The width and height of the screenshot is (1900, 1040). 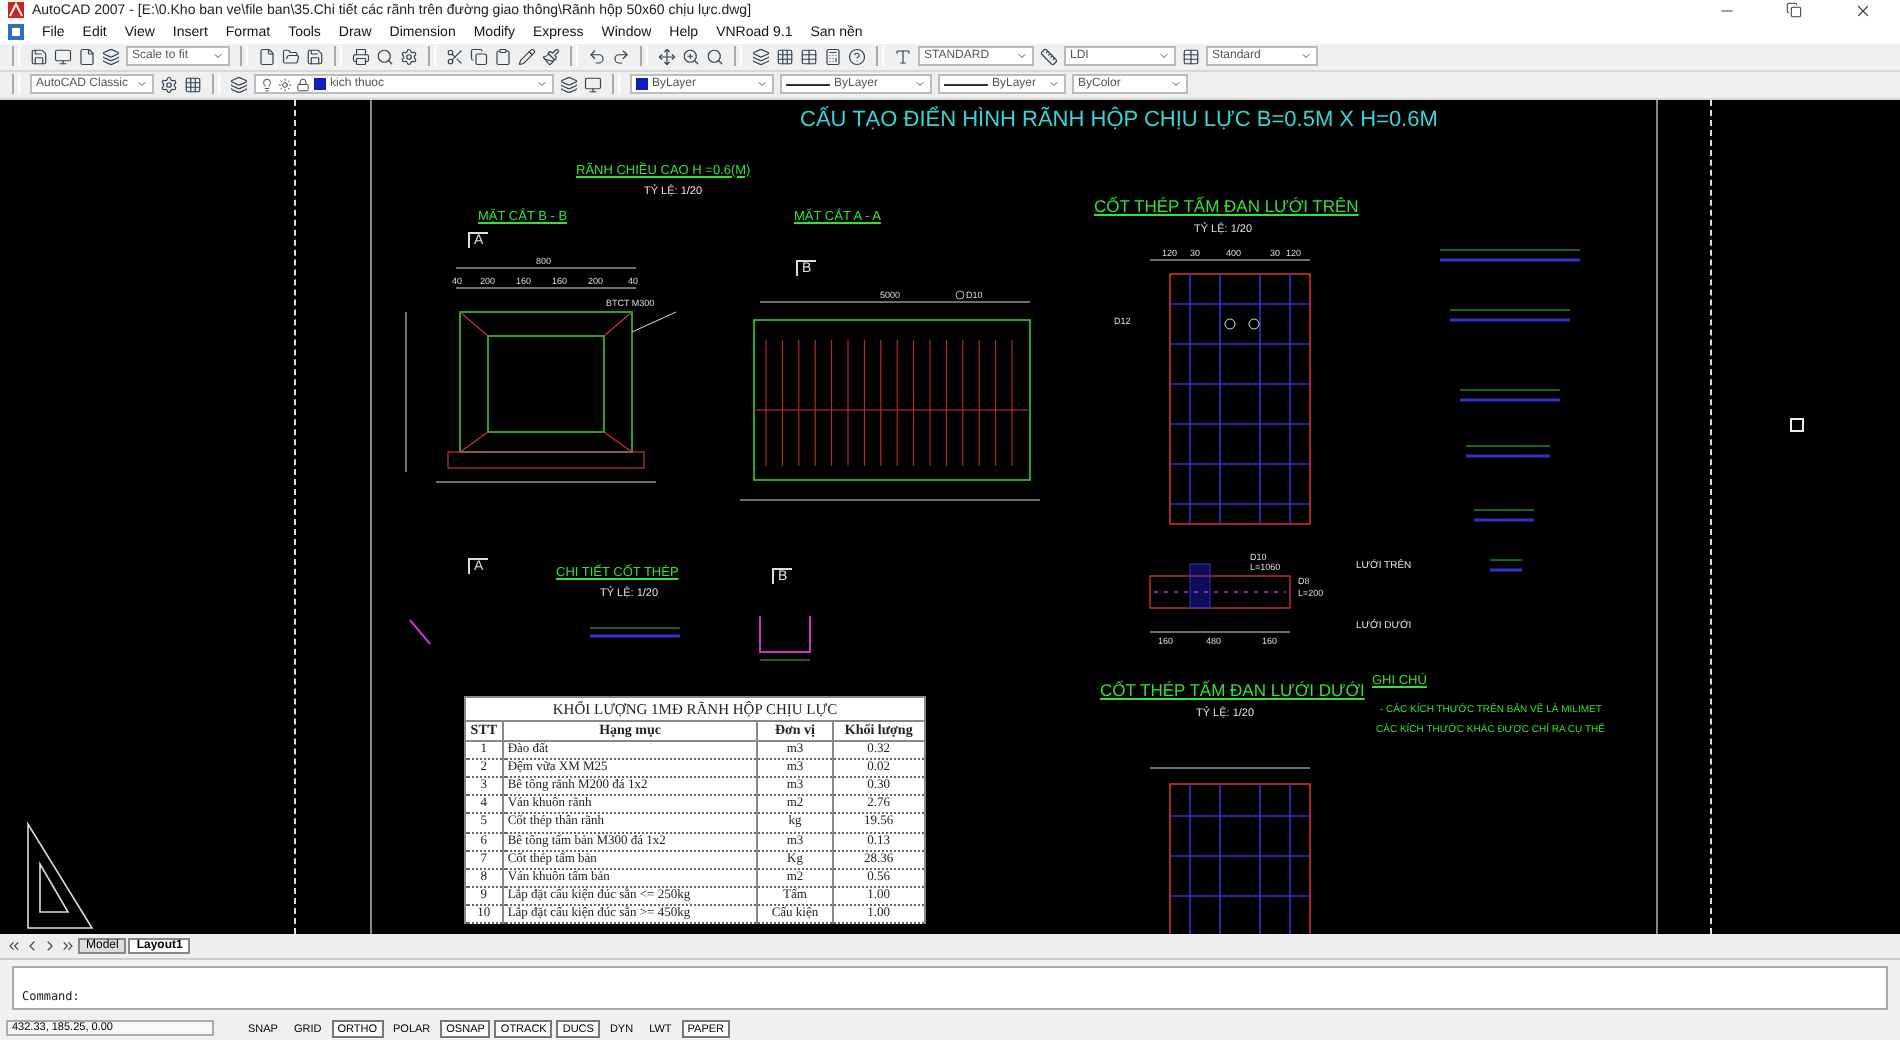 I want to click on paintbrush-icon, so click(x=551, y=56).